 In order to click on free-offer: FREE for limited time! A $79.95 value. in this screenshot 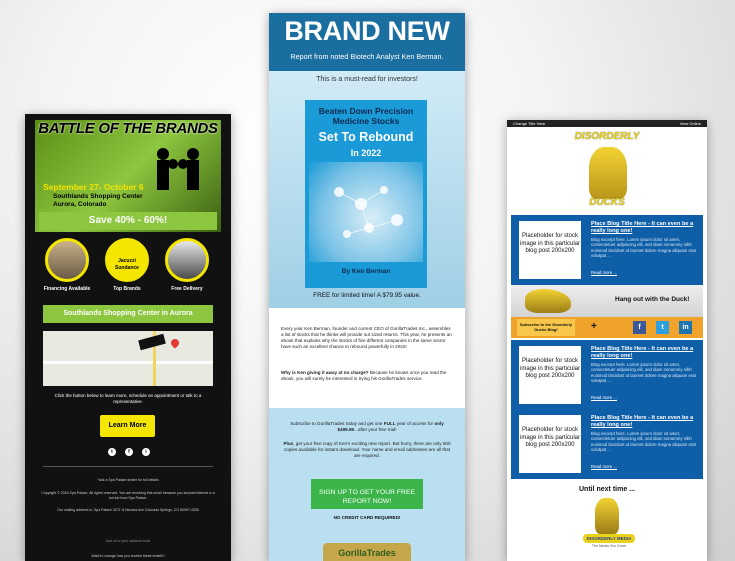, I will do `click(367, 295)`.